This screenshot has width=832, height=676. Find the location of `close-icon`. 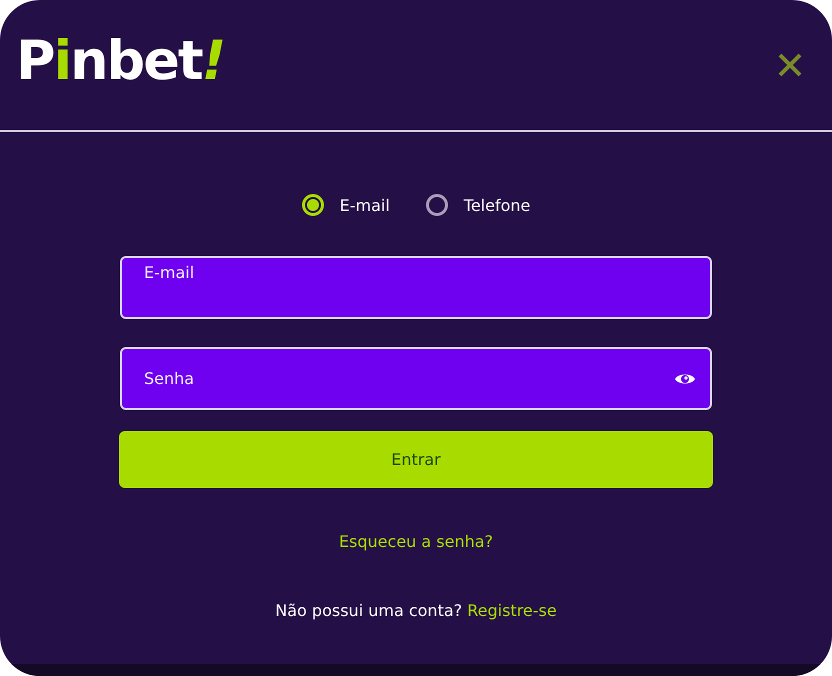

close-icon is located at coordinates (790, 65).